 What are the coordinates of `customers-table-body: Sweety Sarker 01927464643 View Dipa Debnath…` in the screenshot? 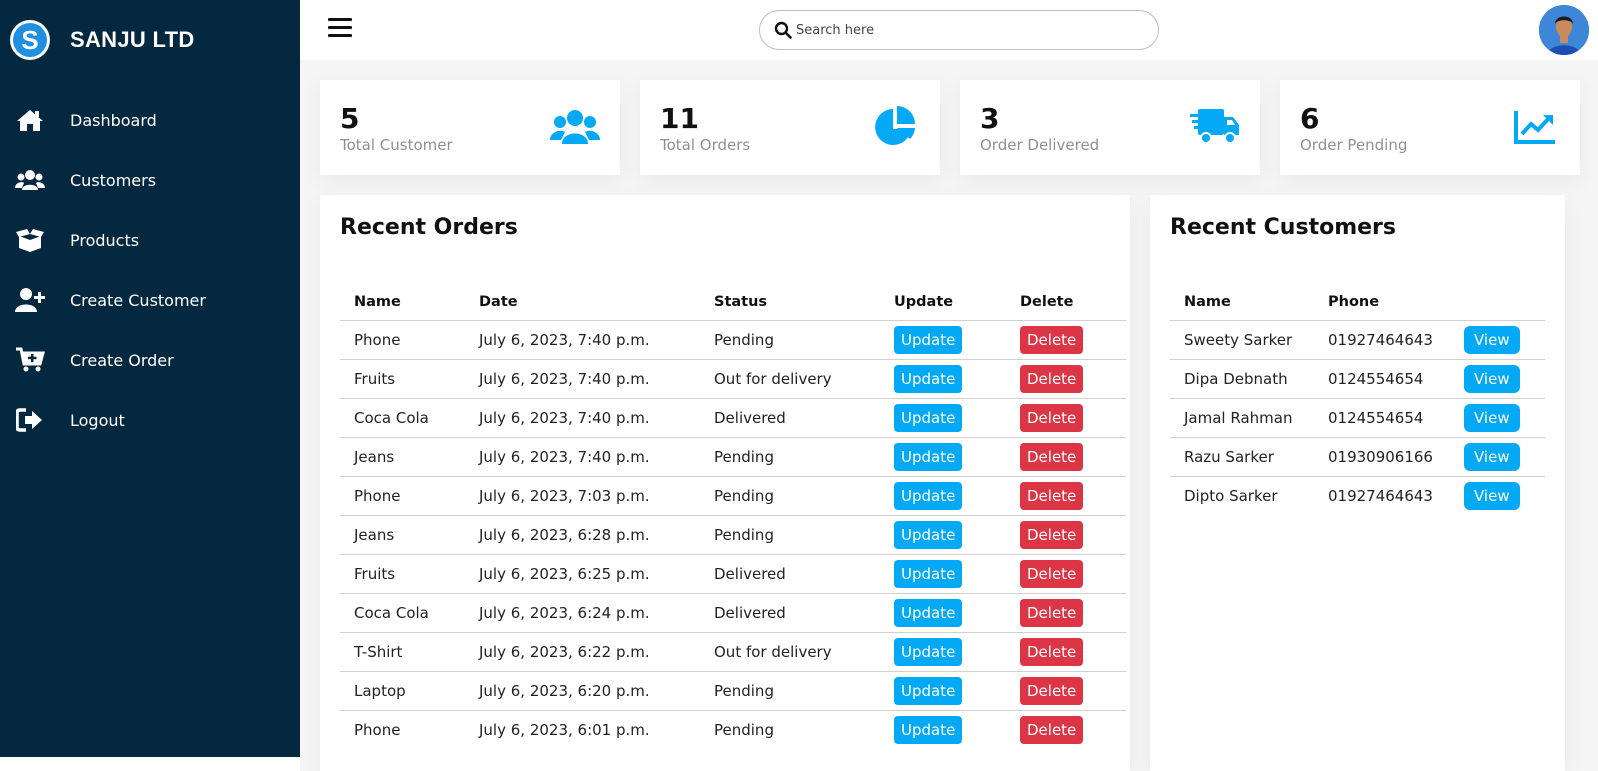 It's located at (1357, 417).